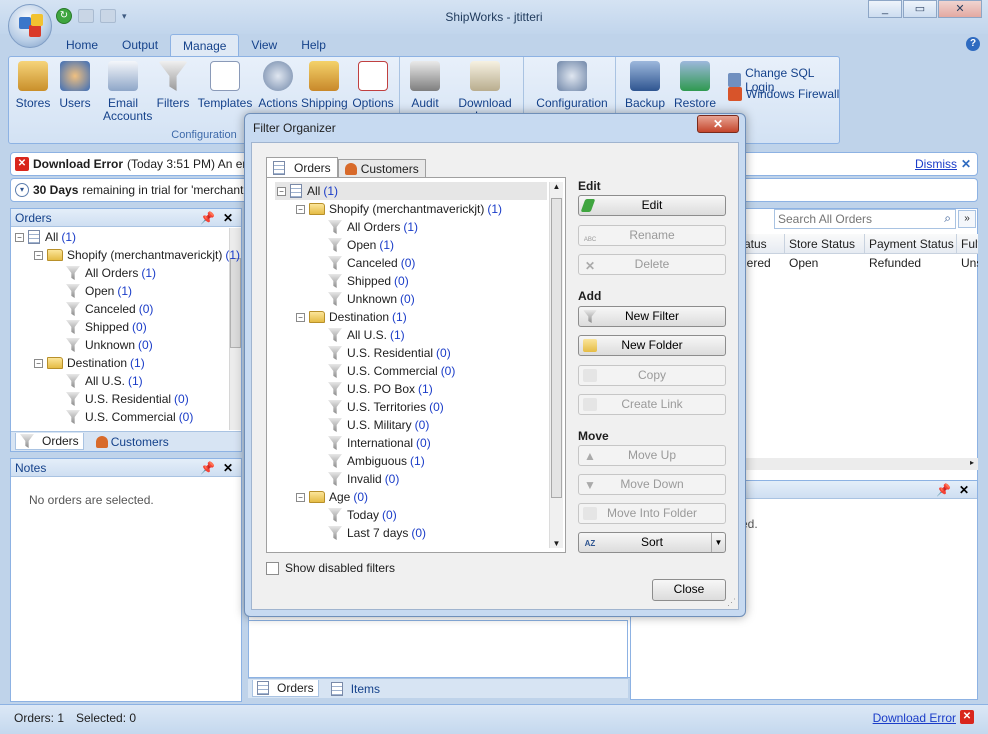 The image size is (988, 734). Describe the element at coordinates (783, 94) in the screenshot. I see `windows-firewall-link: Windows Firewall` at that location.